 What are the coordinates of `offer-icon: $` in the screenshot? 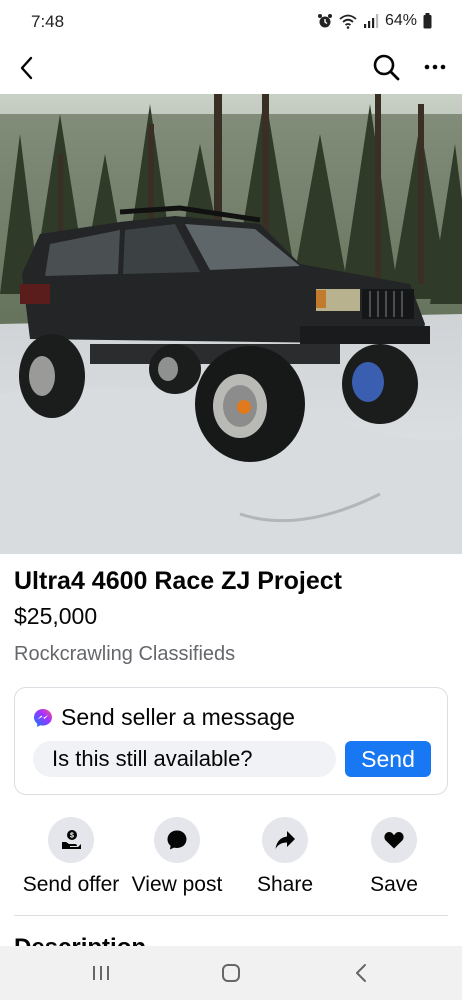 It's located at (71, 839).